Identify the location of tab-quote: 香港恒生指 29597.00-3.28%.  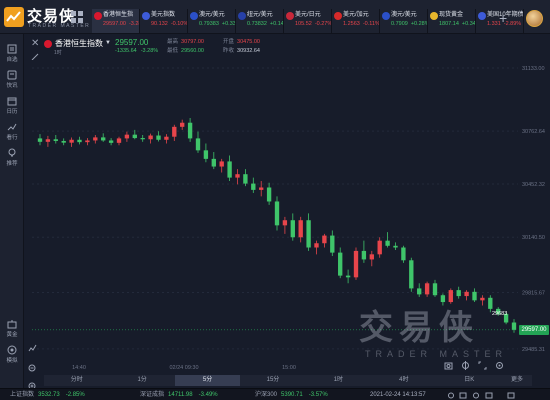
(116, 21).